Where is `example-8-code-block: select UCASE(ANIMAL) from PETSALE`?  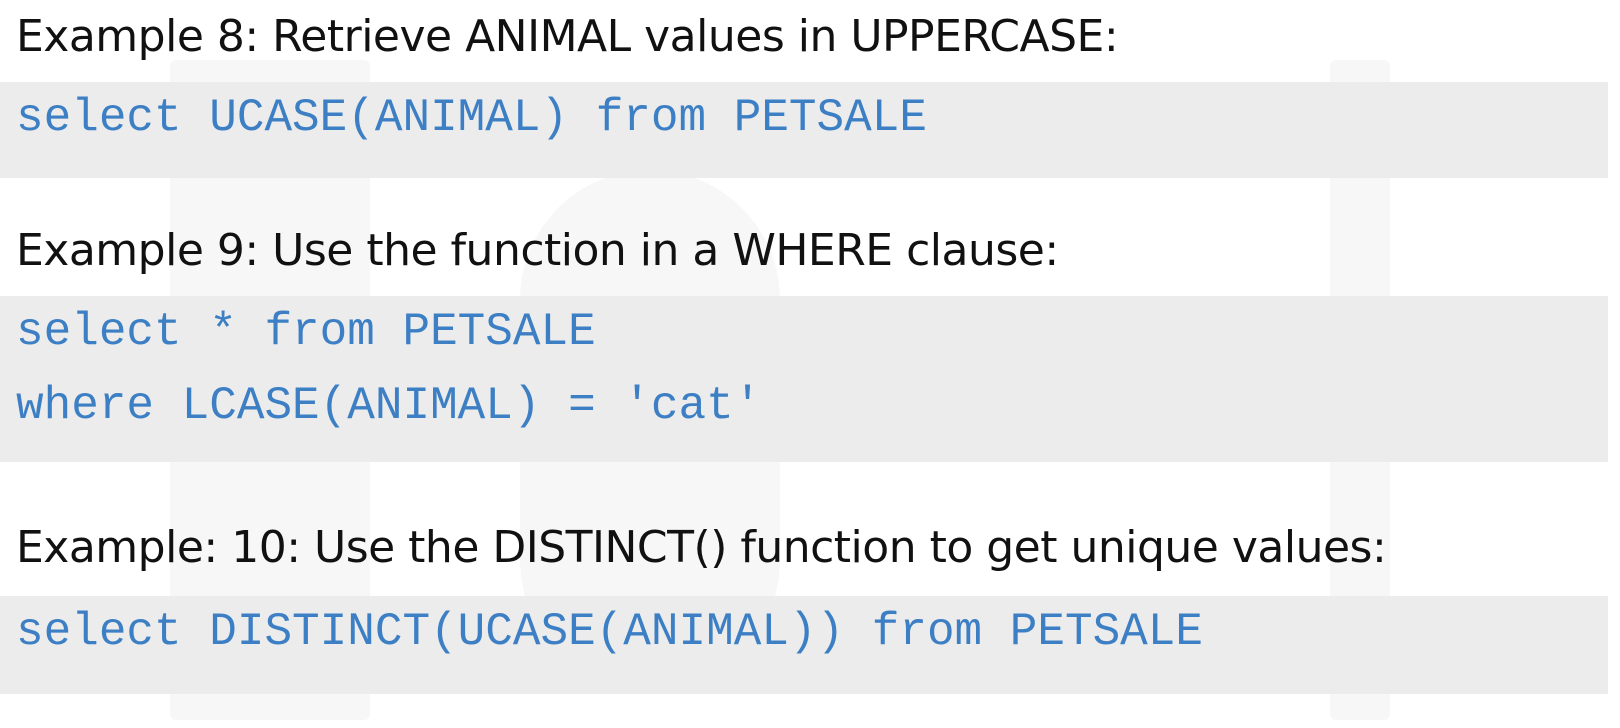
example-8-code-block: select UCASE(ANIMAL) from PETSALE is located at coordinates (804, 130).